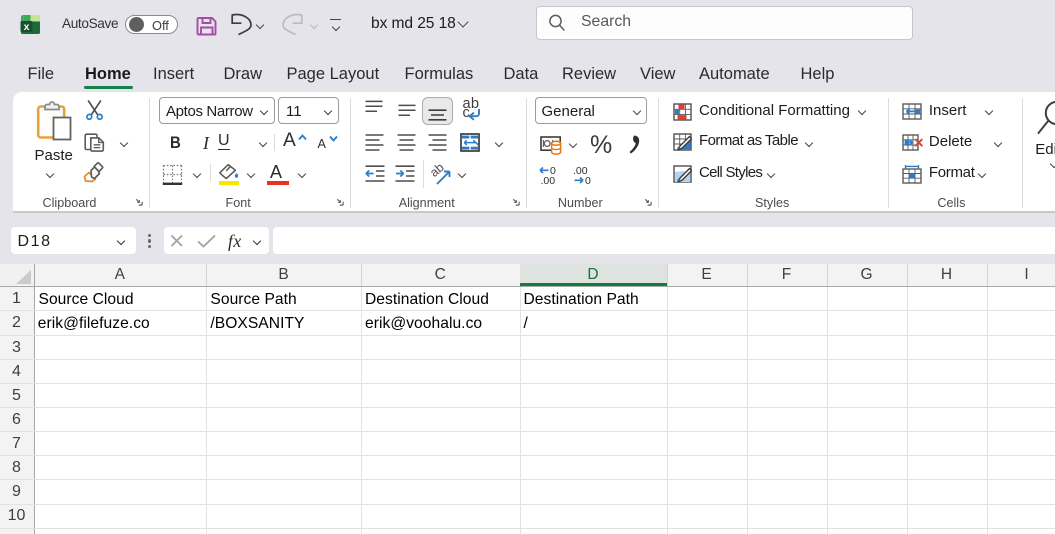 The width and height of the screenshot is (1055, 534). I want to click on svg-text: x, so click(26, 27).